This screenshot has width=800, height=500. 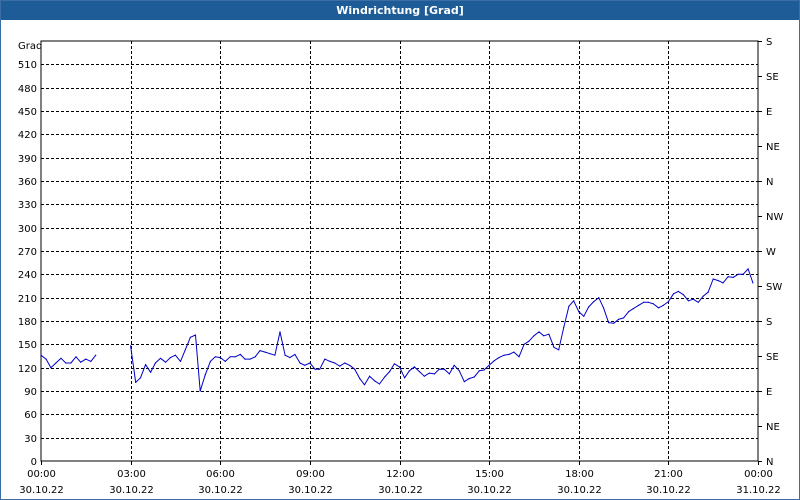 I want to click on x-tick-time-label: 15:00, so click(x=489, y=474).